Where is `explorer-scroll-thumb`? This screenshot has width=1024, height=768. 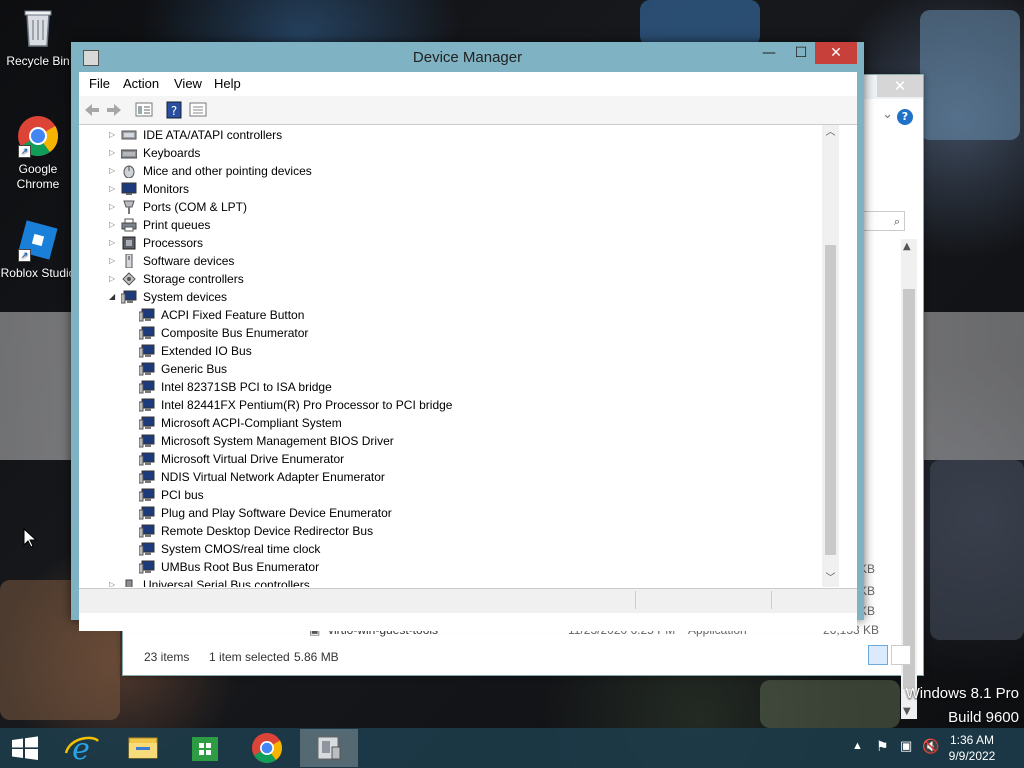 explorer-scroll-thumb is located at coordinates (909, 489).